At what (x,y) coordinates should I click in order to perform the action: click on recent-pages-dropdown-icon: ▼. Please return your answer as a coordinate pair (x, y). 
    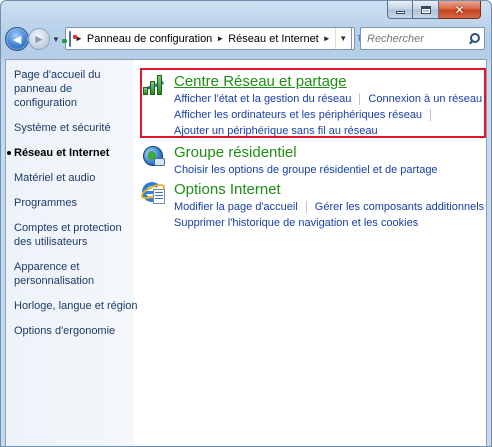
    Looking at the image, I should click on (56, 39).